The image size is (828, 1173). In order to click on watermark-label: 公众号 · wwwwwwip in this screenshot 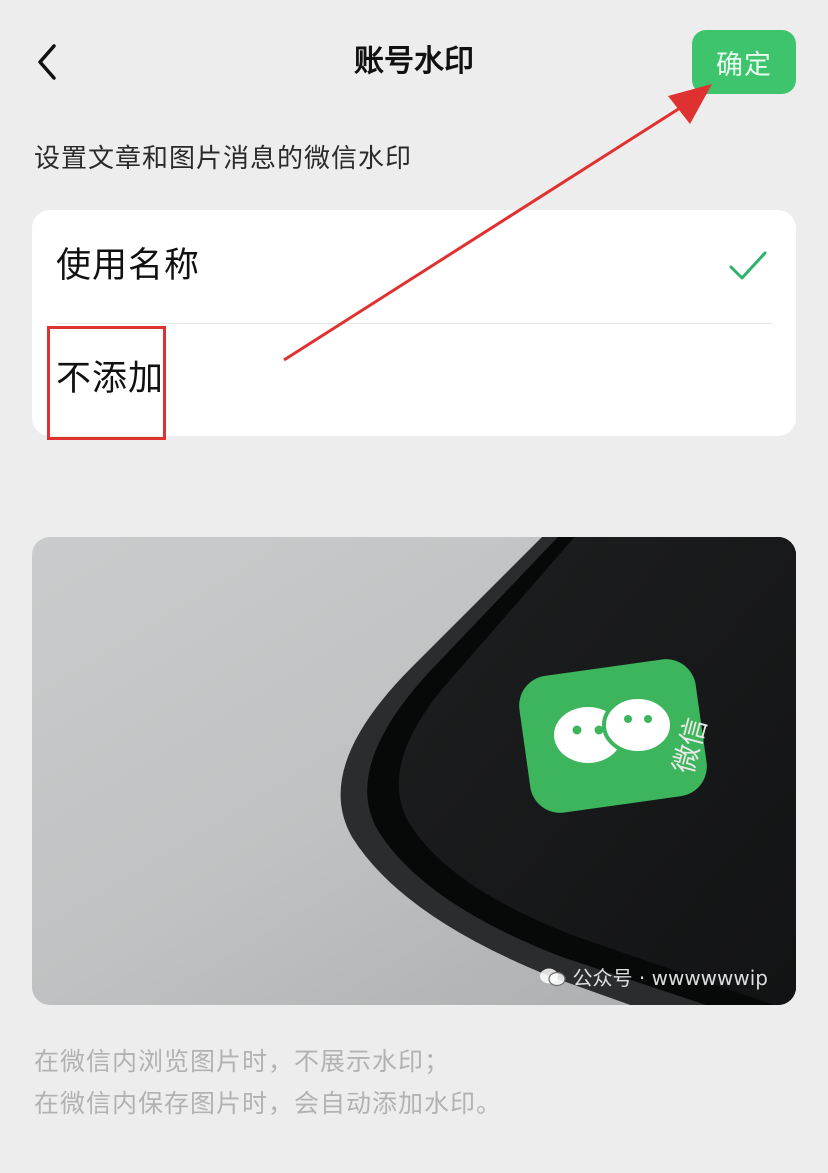, I will do `click(670, 978)`.